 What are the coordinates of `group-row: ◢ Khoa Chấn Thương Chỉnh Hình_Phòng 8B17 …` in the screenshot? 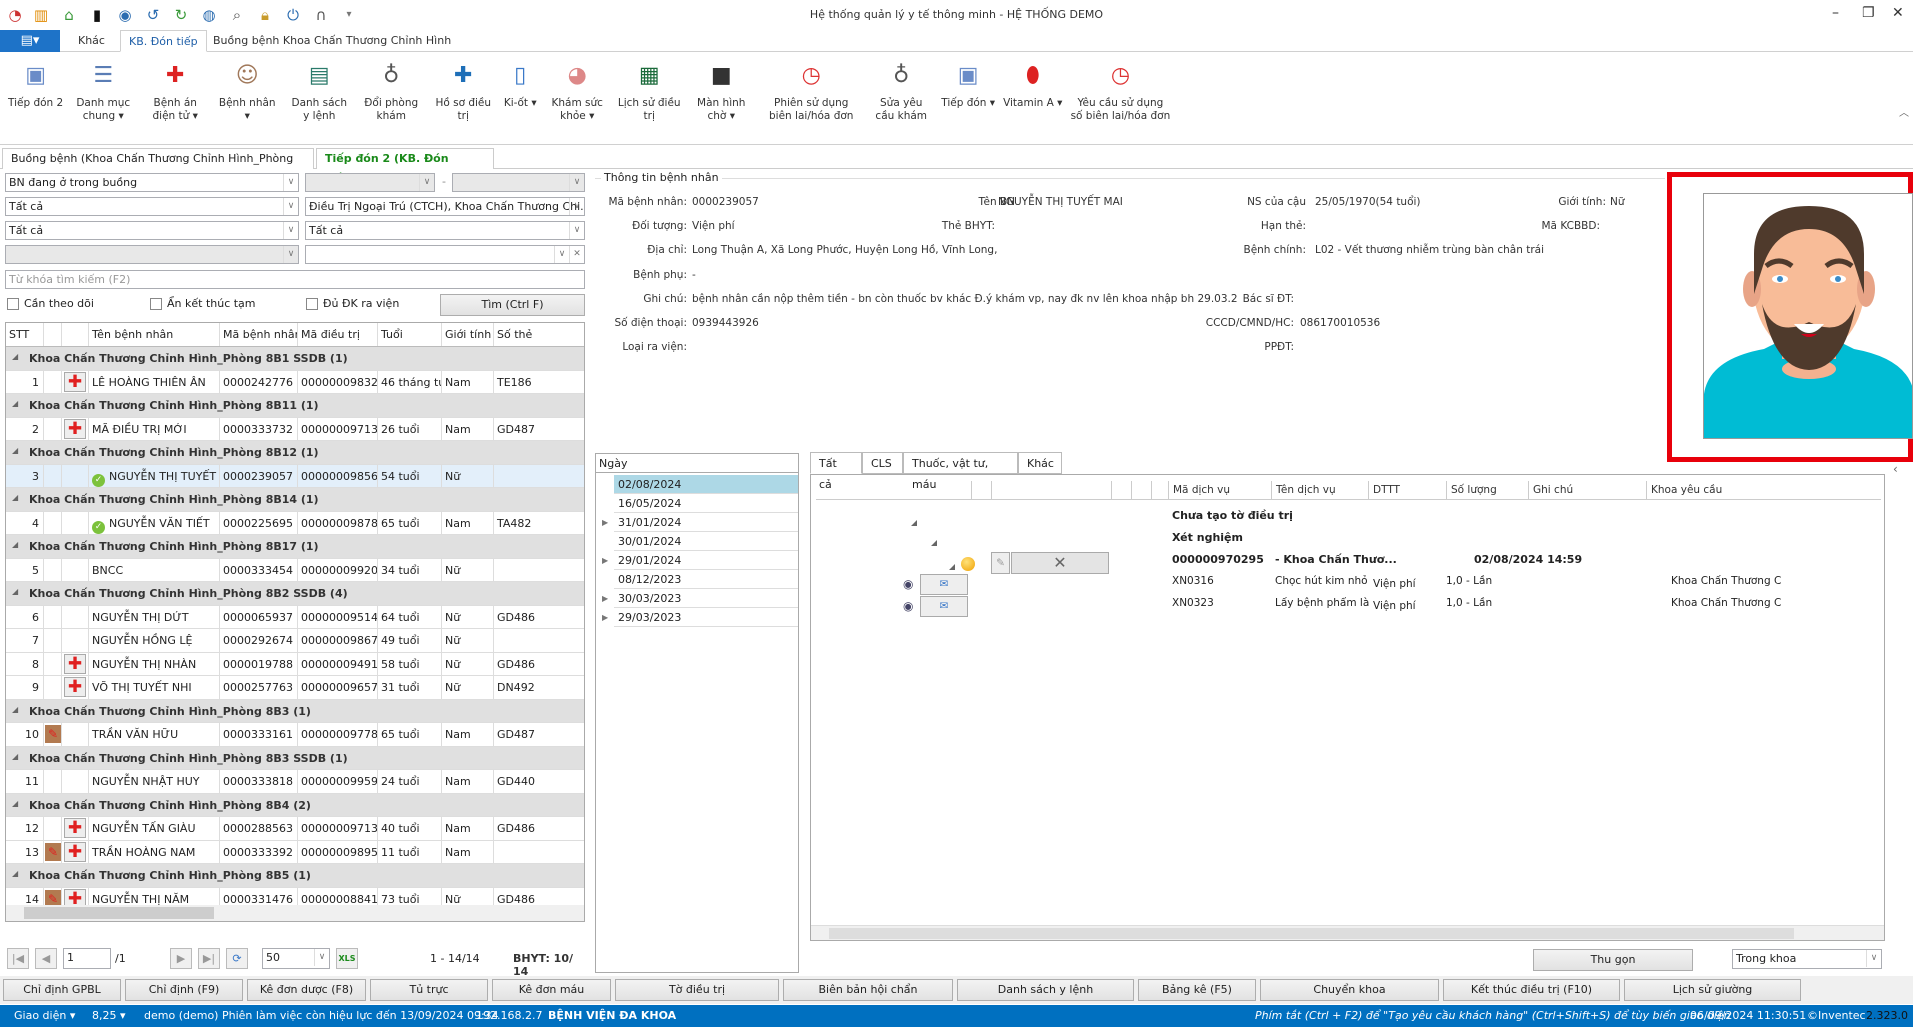 It's located at (295, 547).